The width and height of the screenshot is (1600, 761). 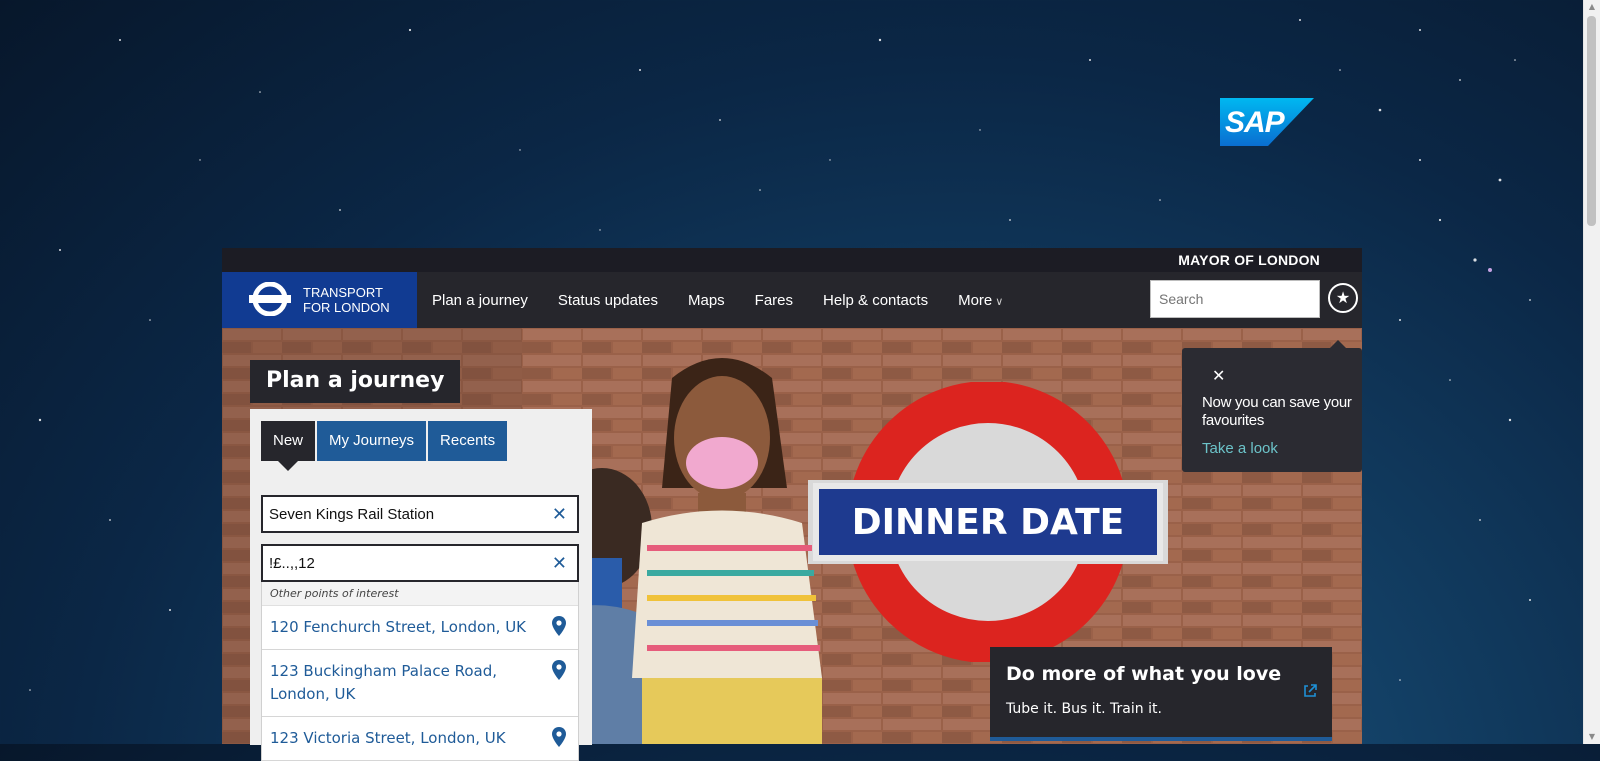 What do you see at coordinates (1591, 372) in the screenshot?
I see `page-scrollbar: ▲ ▼` at bounding box center [1591, 372].